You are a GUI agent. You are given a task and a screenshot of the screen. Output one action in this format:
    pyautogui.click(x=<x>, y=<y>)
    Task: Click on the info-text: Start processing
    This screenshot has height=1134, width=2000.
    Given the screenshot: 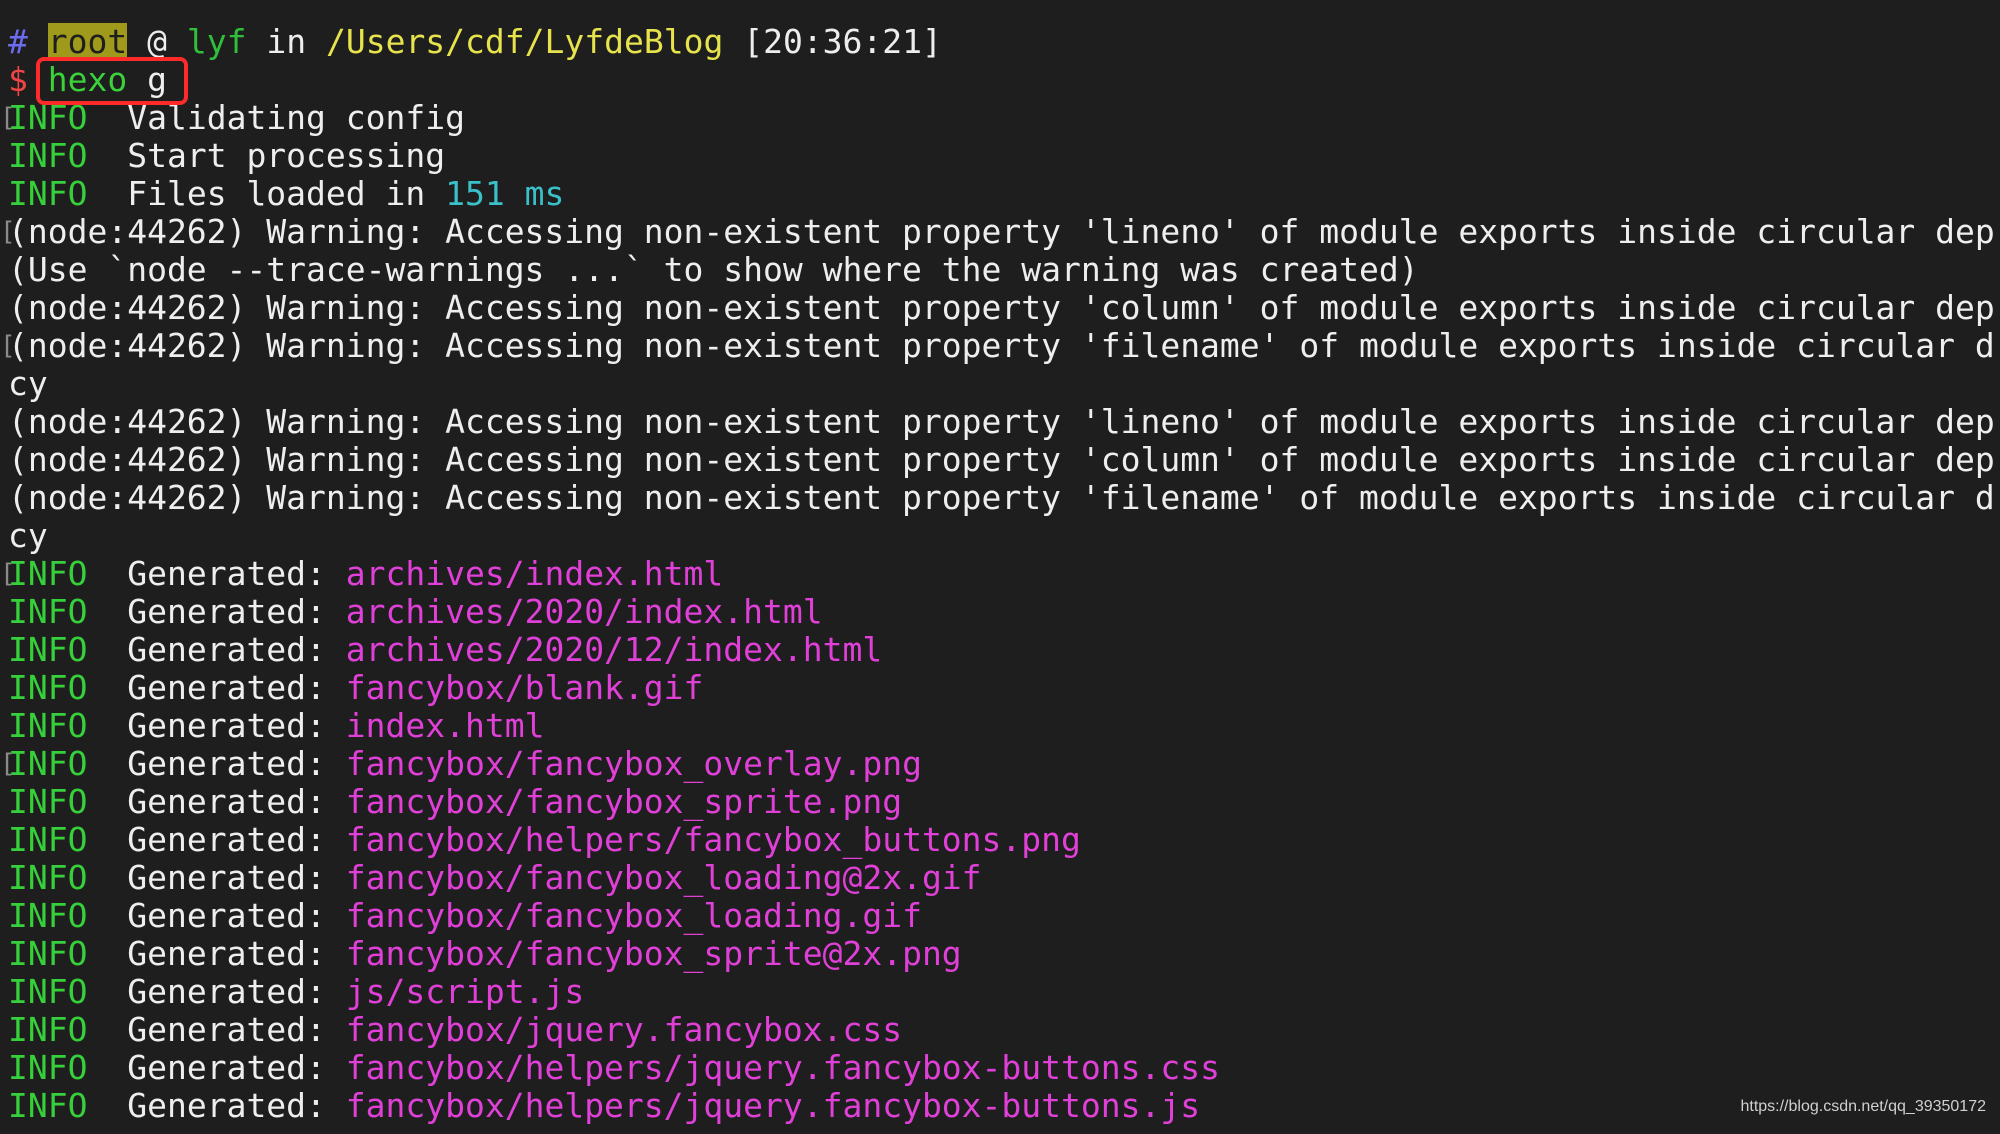 What is the action you would take?
    pyautogui.click(x=286, y=156)
    